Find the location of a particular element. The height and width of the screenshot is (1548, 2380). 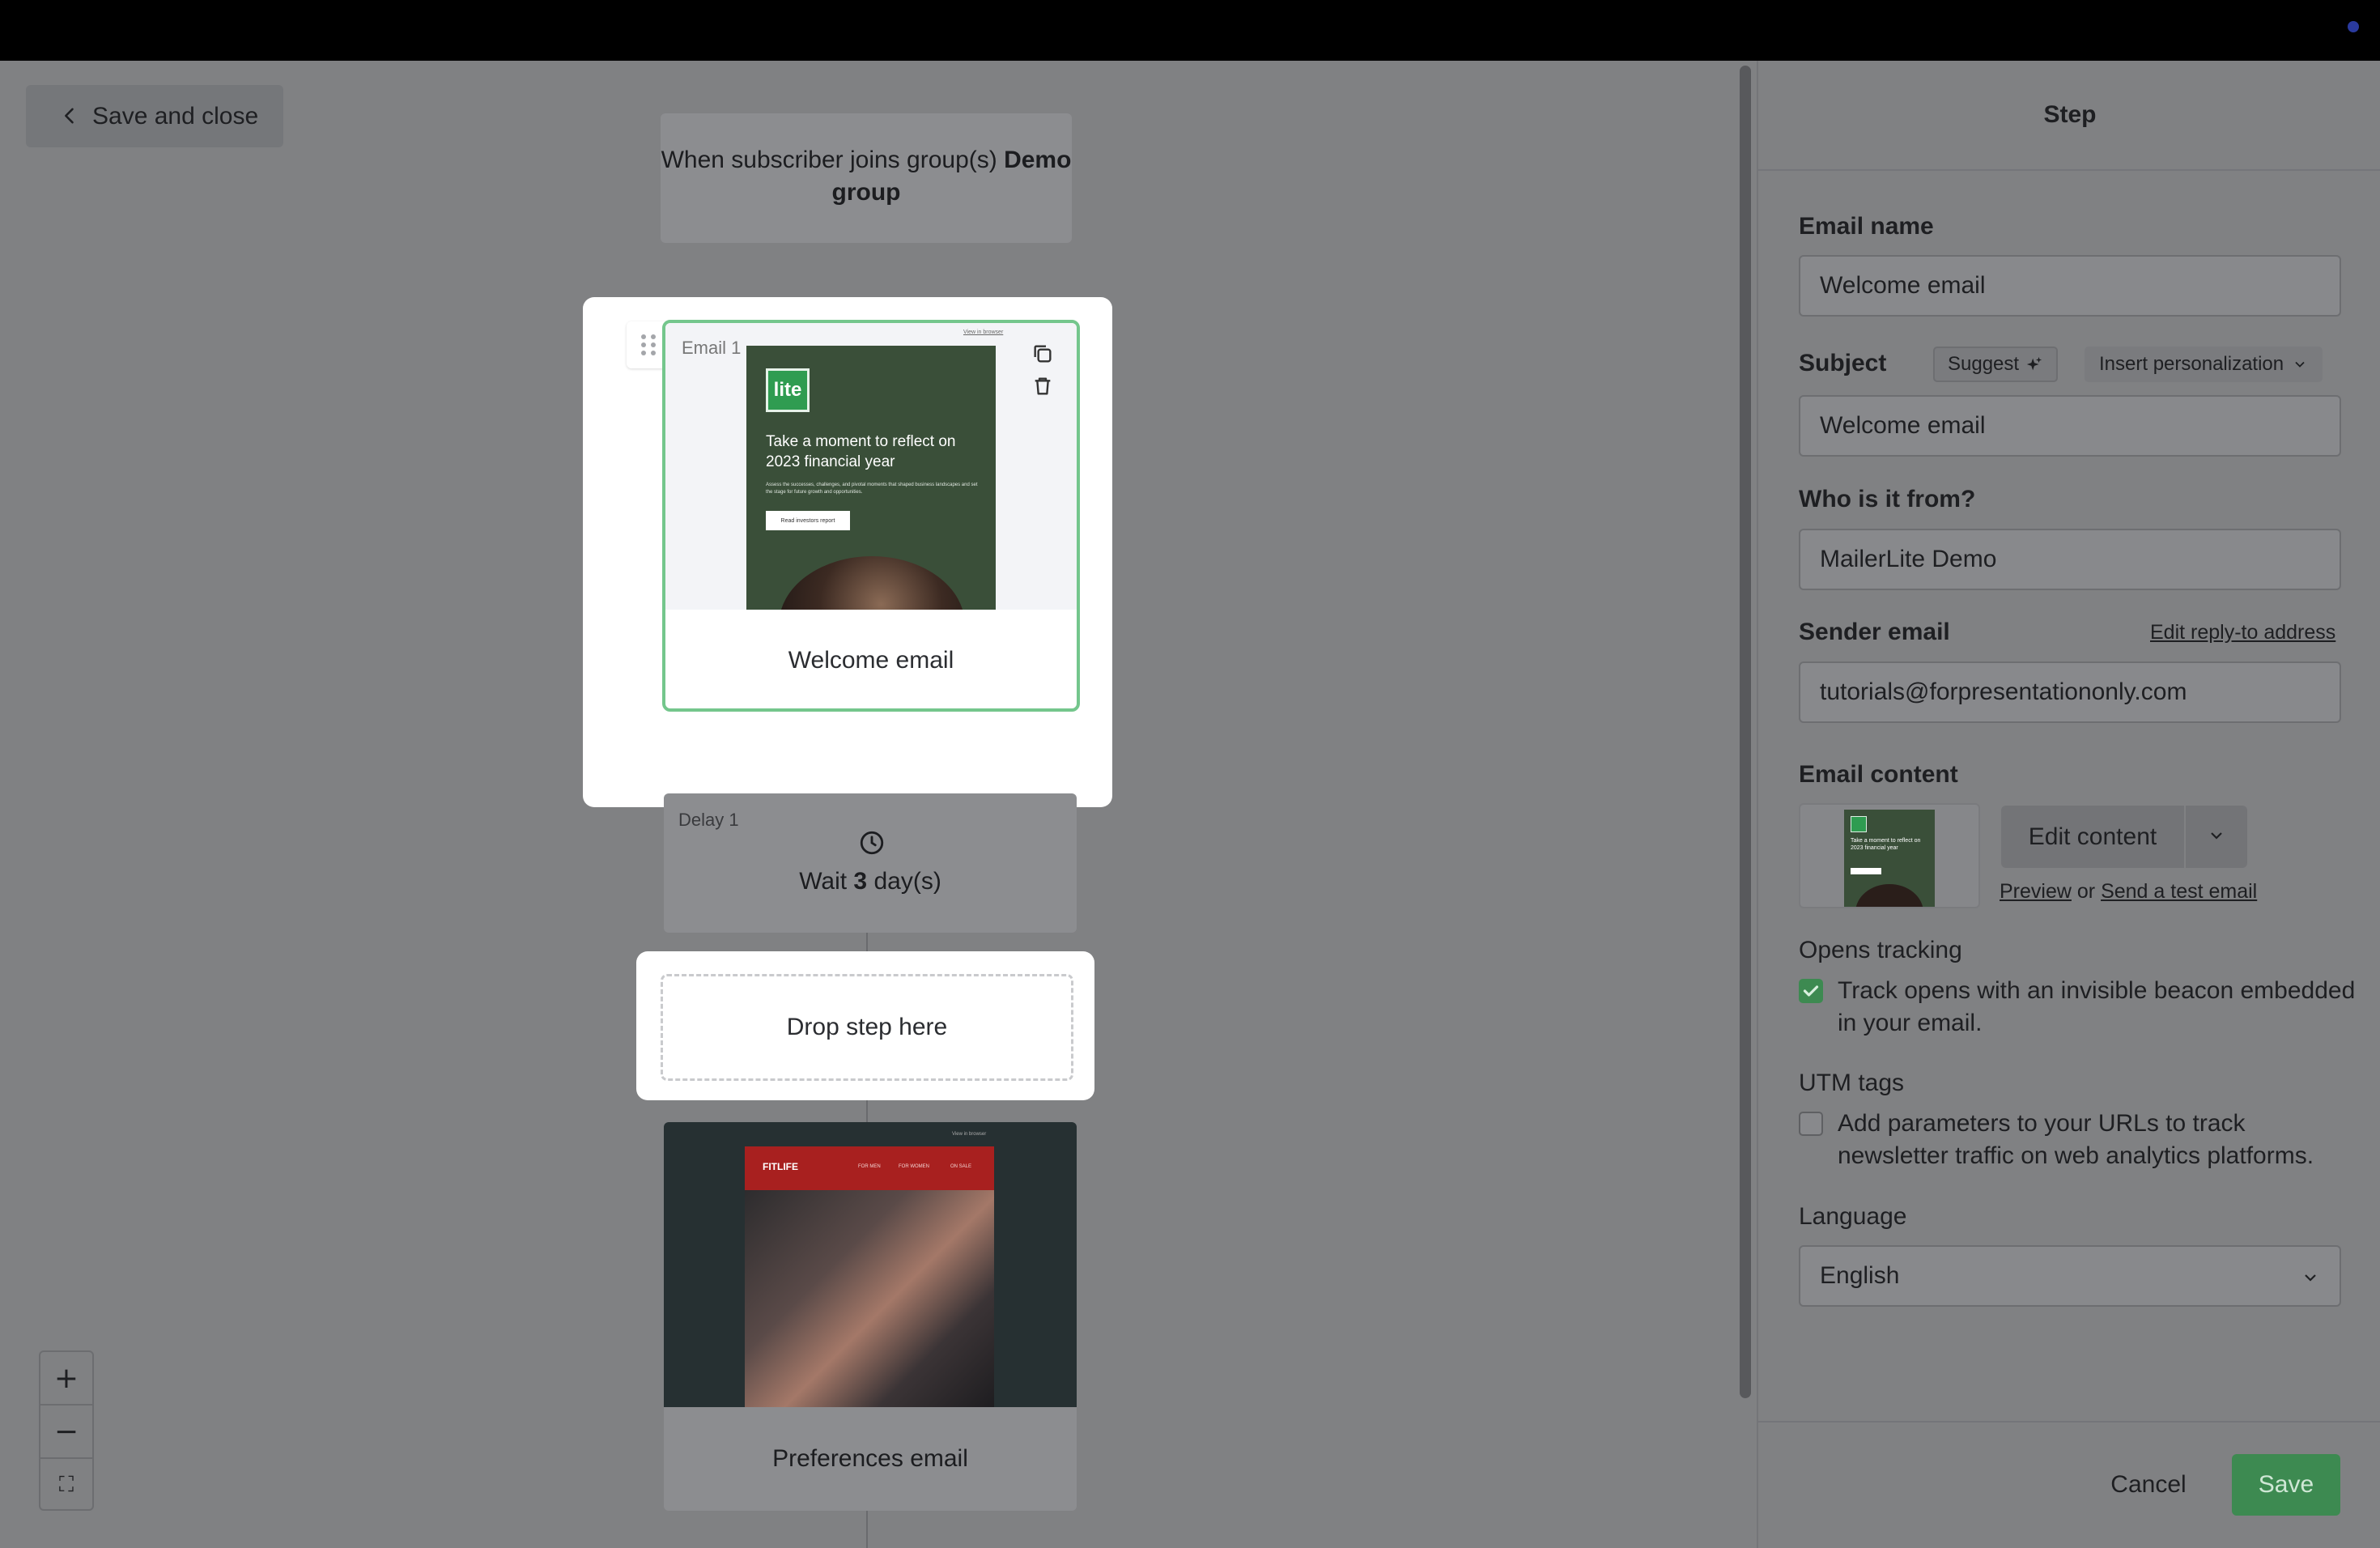

delay-amount: 3 is located at coordinates (860, 882).